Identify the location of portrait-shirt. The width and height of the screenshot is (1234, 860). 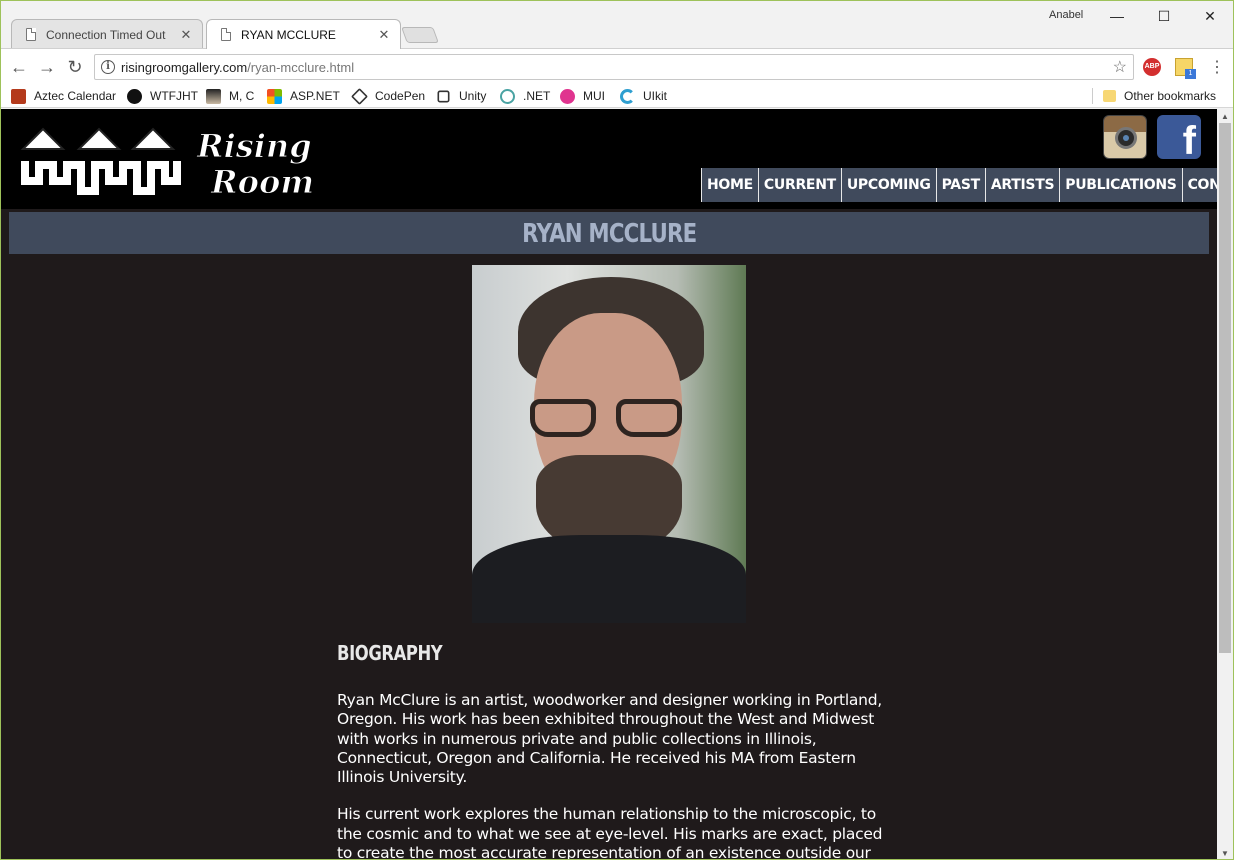
(609, 579).